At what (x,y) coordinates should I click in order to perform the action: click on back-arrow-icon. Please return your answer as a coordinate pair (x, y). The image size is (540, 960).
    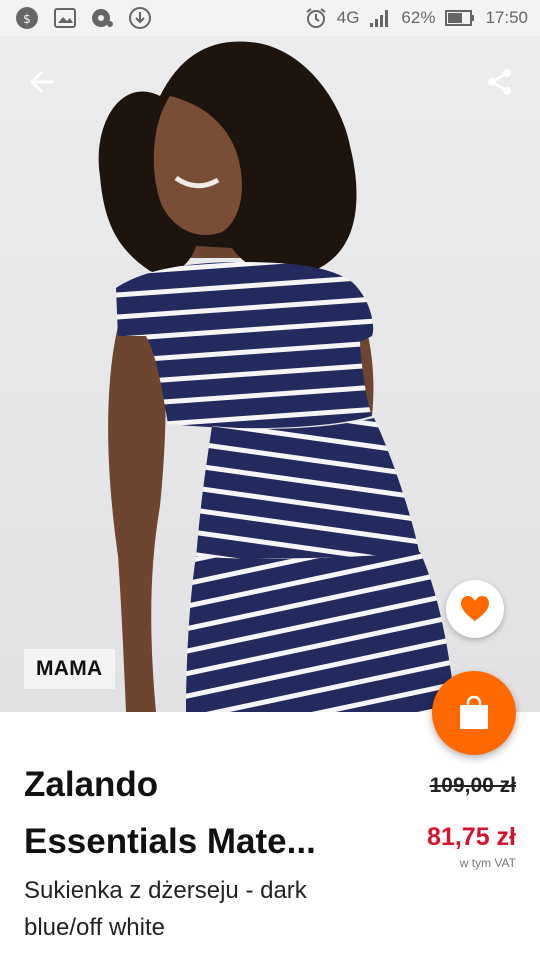
    Looking at the image, I should click on (42, 82).